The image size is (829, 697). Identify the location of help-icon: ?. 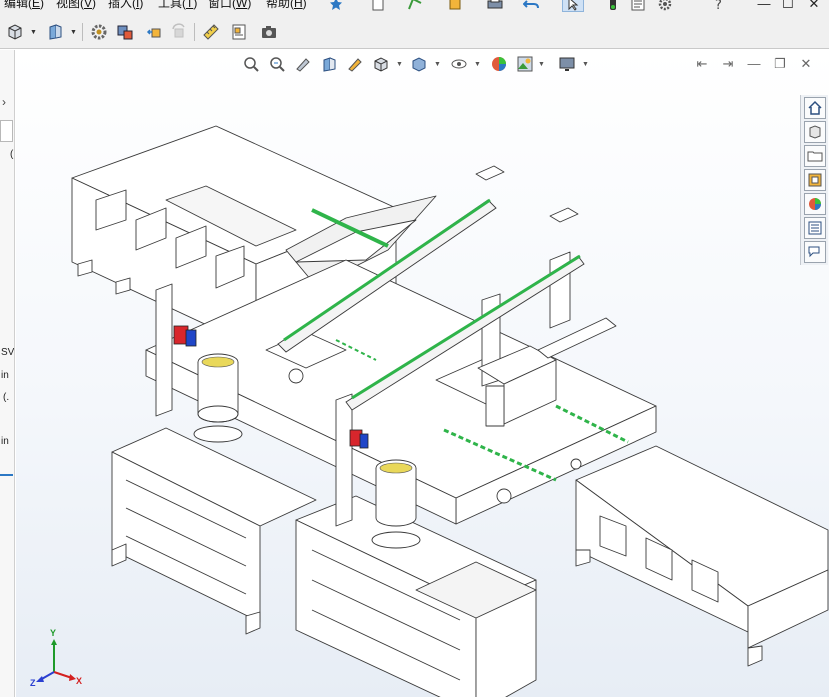
(719, 6).